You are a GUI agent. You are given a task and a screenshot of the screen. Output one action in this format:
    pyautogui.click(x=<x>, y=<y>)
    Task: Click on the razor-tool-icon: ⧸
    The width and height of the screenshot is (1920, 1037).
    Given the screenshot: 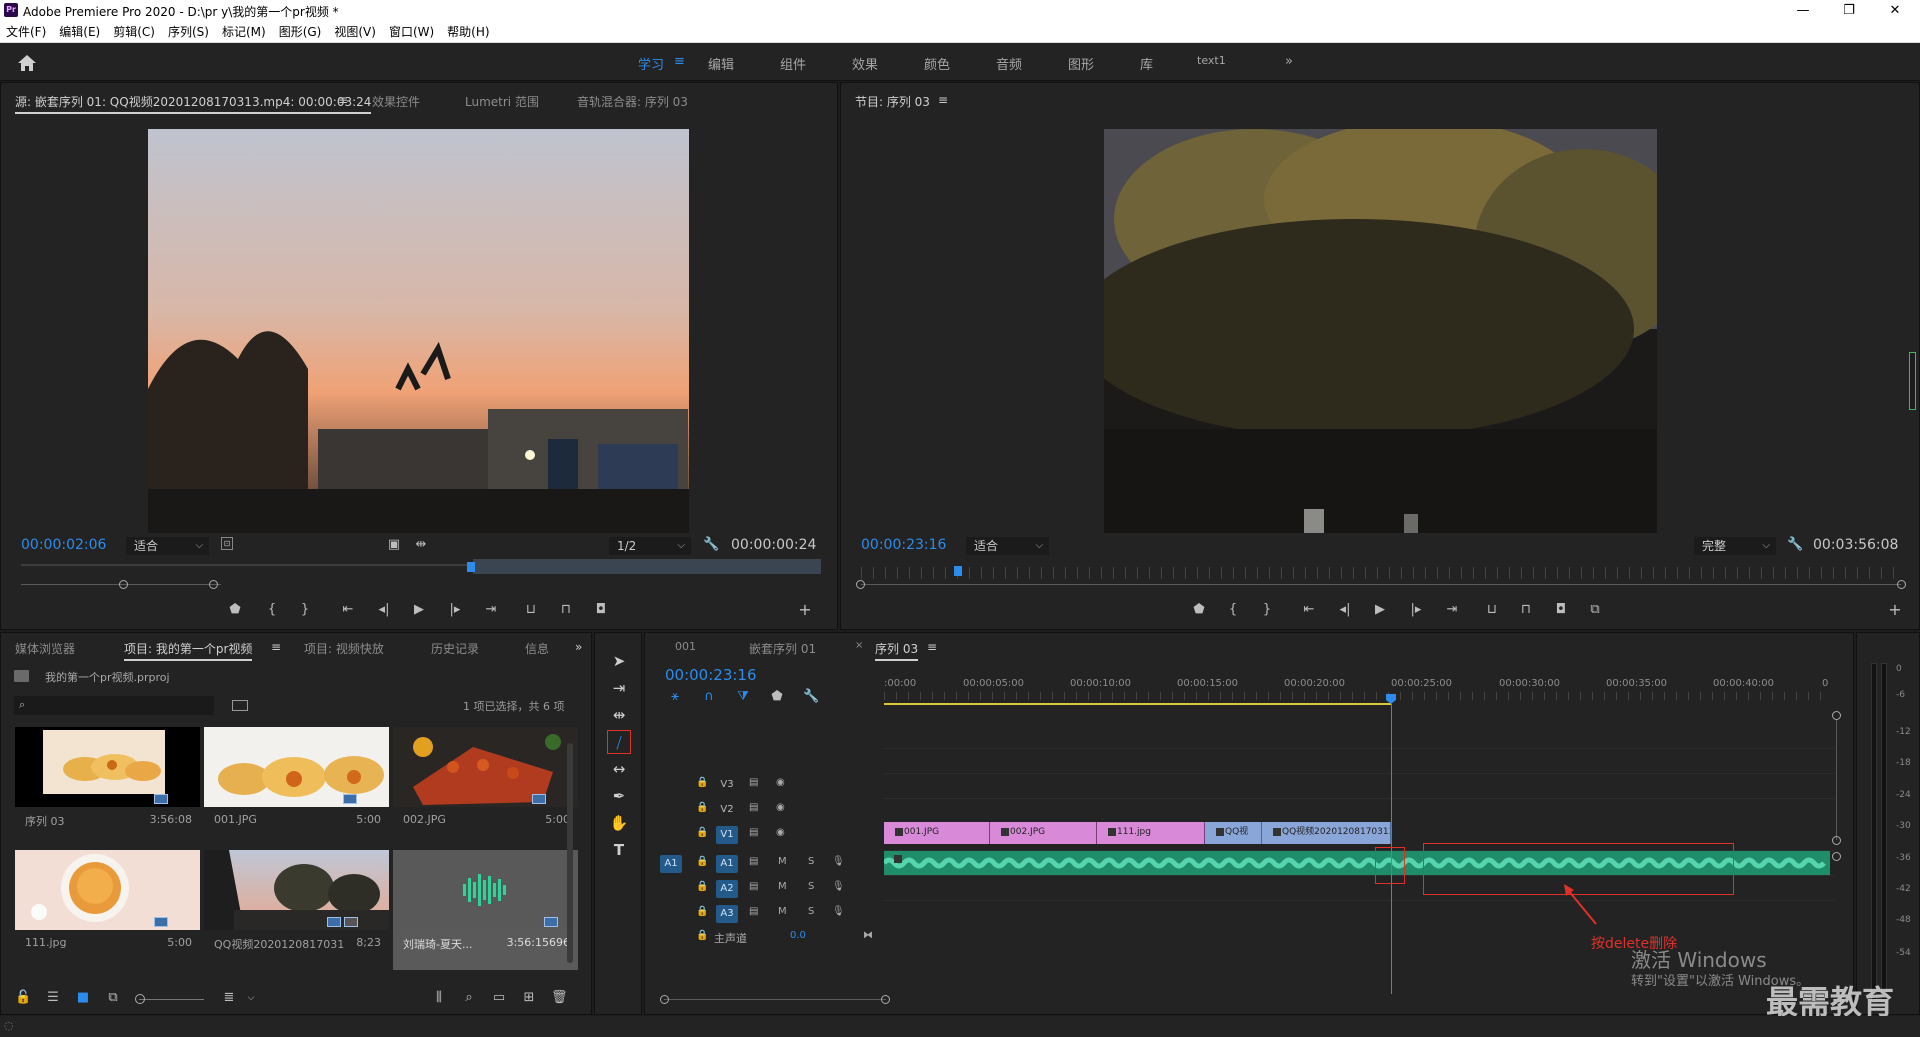 What is the action you would take?
    pyautogui.click(x=619, y=742)
    